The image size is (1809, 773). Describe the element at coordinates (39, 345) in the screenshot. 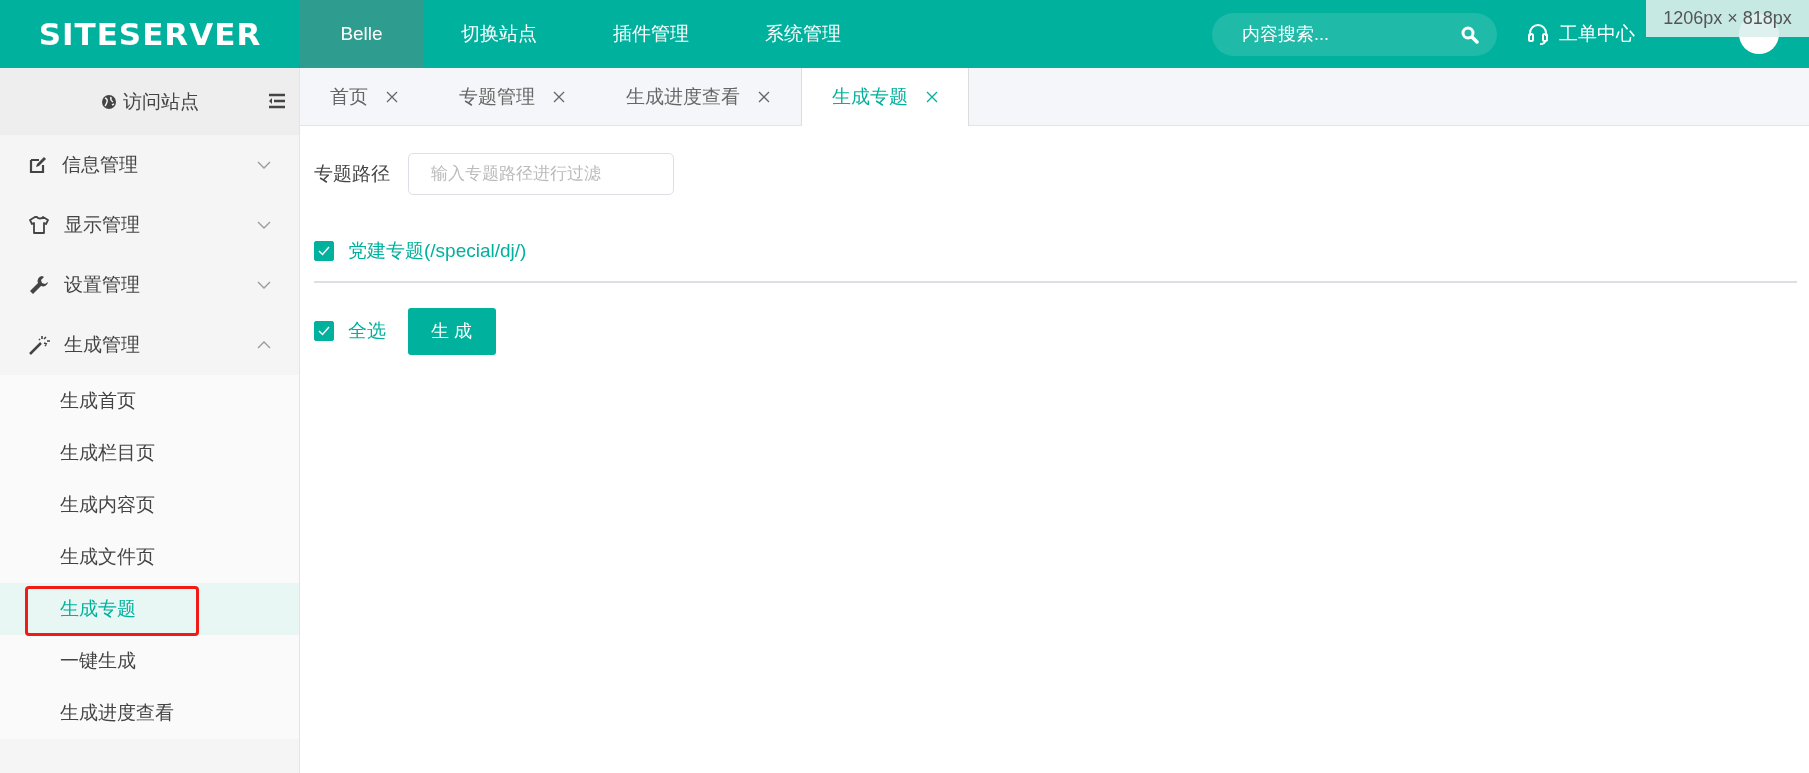

I see `magic-wand-icon` at that location.